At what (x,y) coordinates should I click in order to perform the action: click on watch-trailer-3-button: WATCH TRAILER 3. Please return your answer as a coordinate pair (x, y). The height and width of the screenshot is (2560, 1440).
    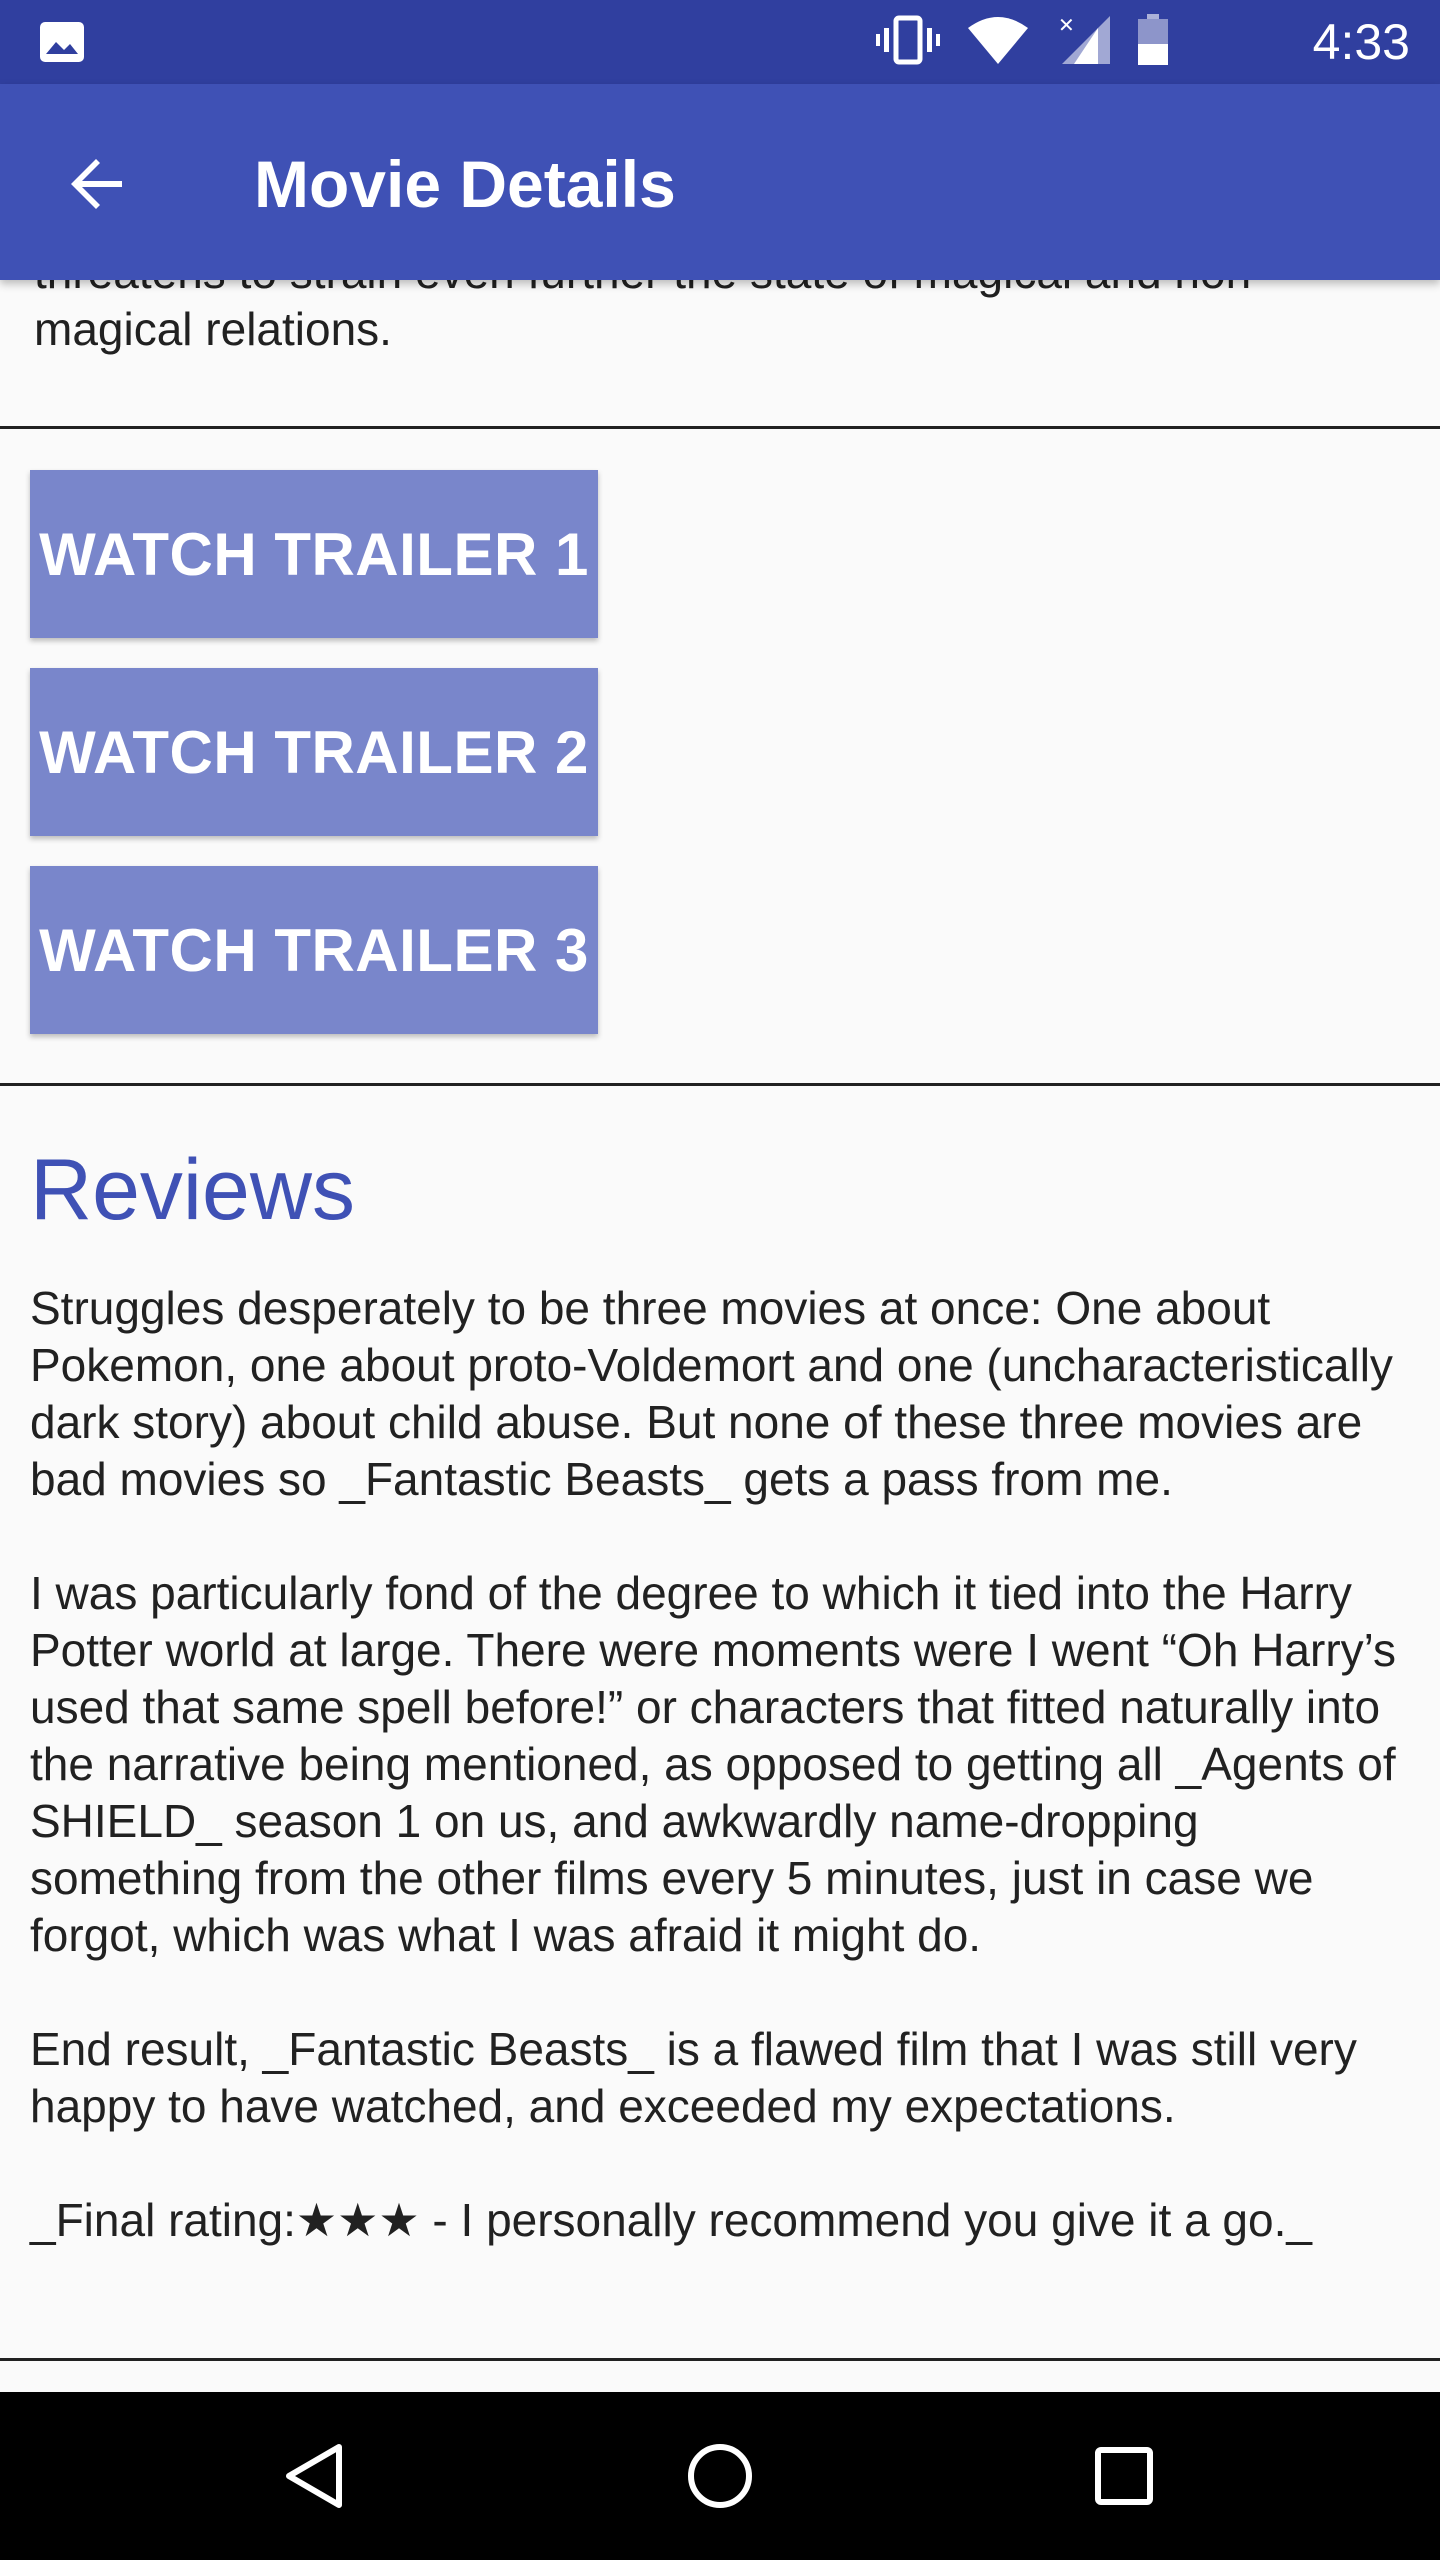
    Looking at the image, I should click on (314, 950).